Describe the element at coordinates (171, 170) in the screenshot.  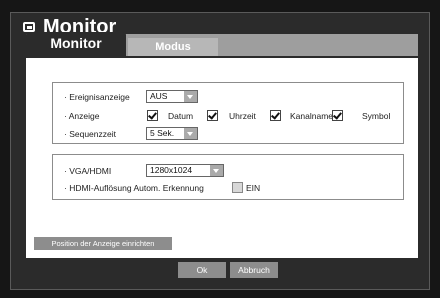
I see `vga-hdmi-value: 1280x1024` at that location.